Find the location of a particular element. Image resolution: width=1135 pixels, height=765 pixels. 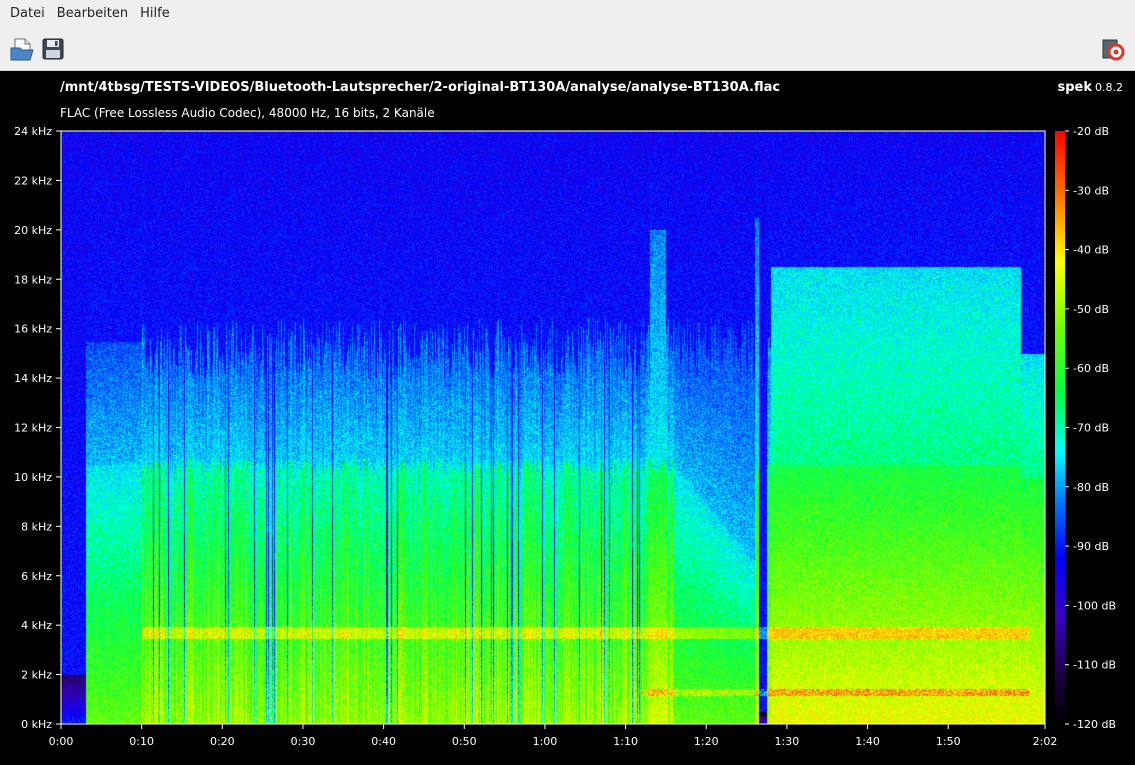

y-tick-label: 4 kHz is located at coordinates (36, 625).